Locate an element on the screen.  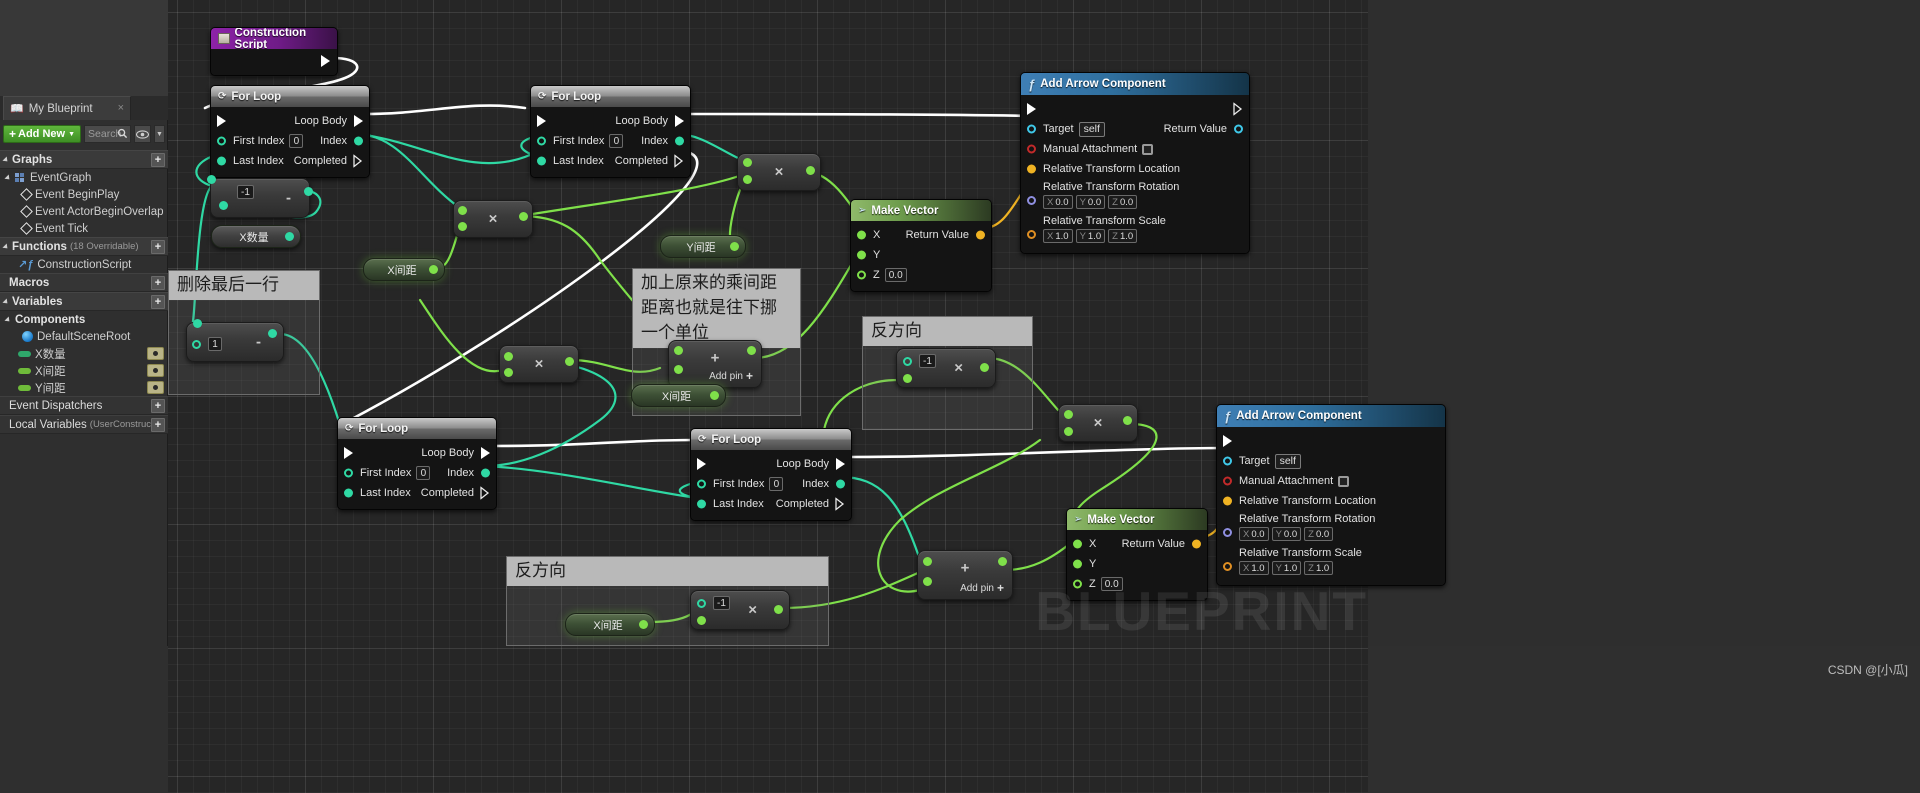
node-construction-script: Construction Script is located at coordinates (274, 51).